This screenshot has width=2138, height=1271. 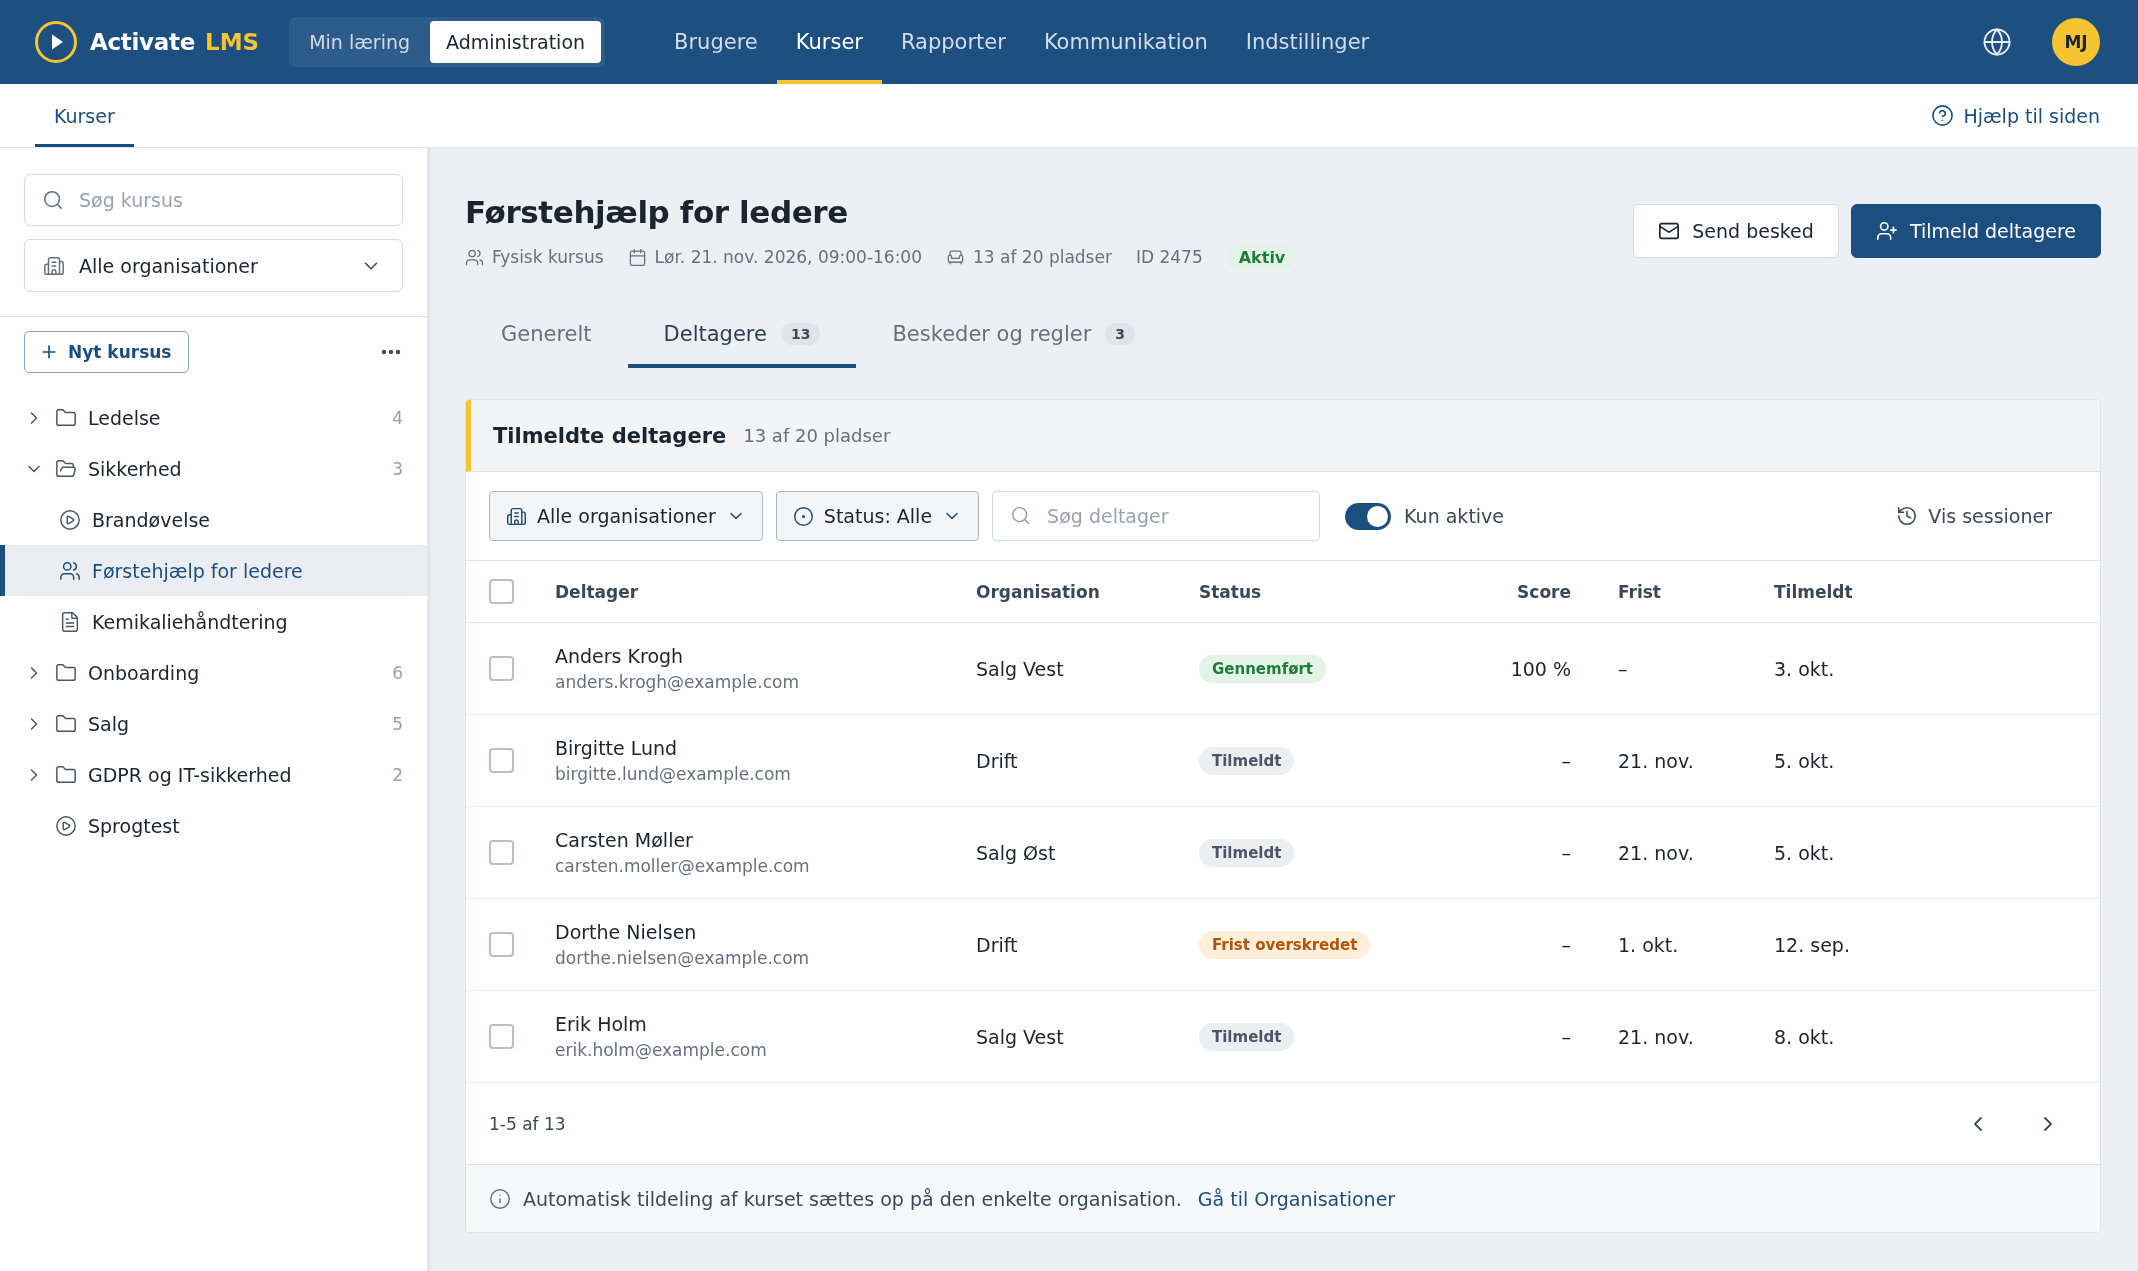 I want to click on calendar-icon, so click(x=637, y=257).